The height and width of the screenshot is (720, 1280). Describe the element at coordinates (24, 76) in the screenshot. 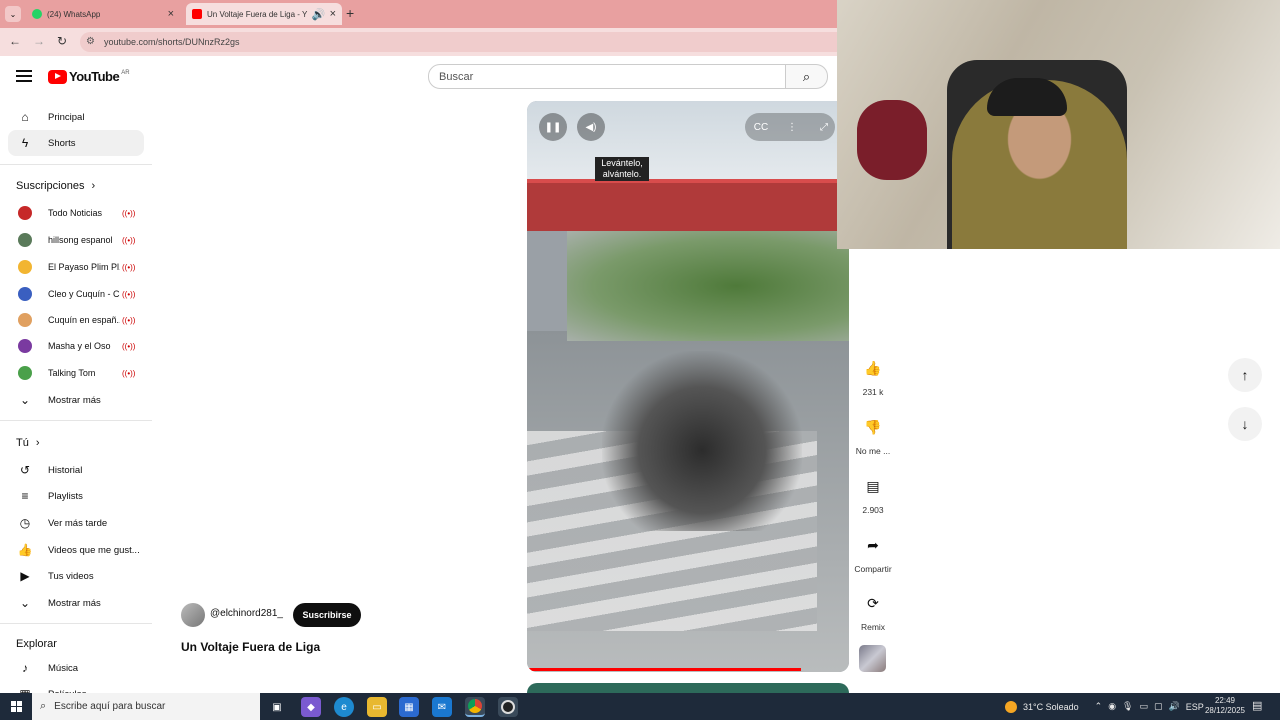

I see `menu-icon` at that location.